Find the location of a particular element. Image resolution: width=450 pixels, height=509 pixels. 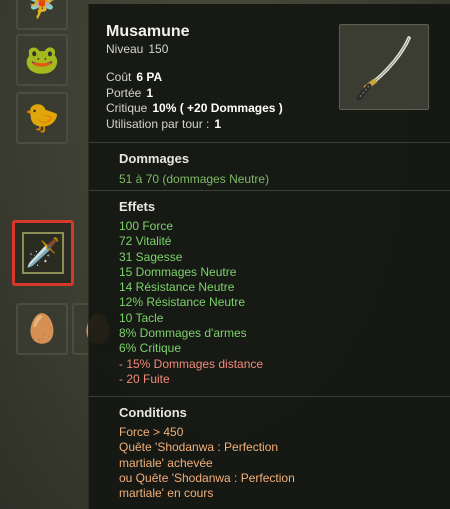

effect-line: 6% Critique is located at coordinates (150, 348).